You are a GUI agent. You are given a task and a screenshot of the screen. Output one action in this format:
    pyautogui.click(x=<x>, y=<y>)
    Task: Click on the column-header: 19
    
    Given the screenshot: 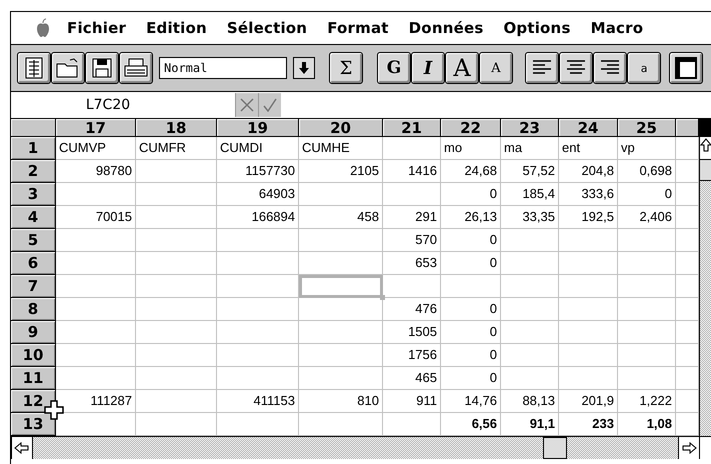 What is the action you would take?
    pyautogui.click(x=258, y=128)
    